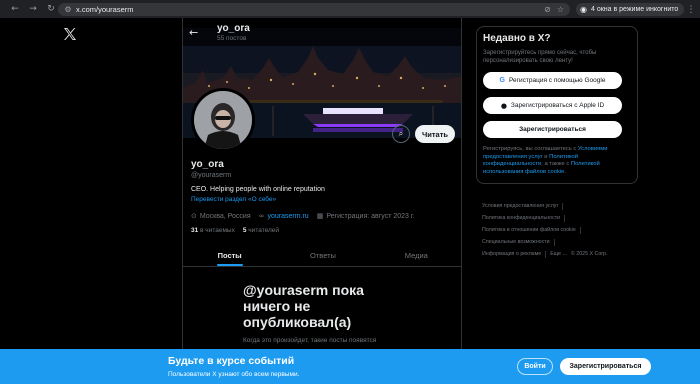 The height and width of the screenshot is (384, 700). What do you see at coordinates (589, 254) in the screenshot?
I see `footer-copyright: © 2025 X Corp.` at bounding box center [589, 254].